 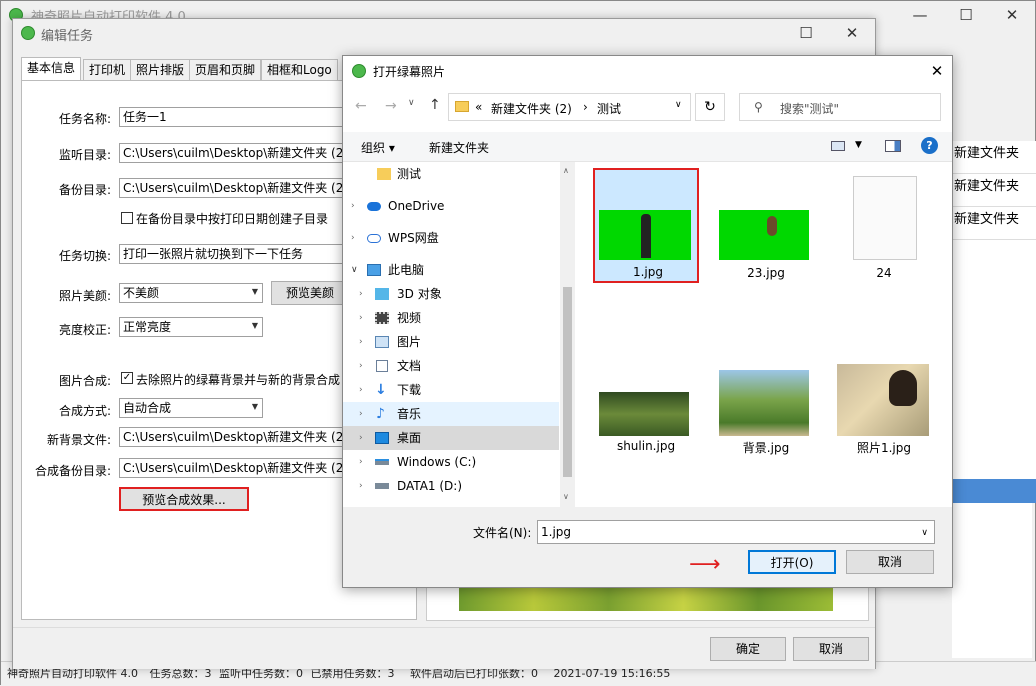 What do you see at coordinates (451, 206) in the screenshot?
I see `nav-item-onedrive: › OneDrive` at bounding box center [451, 206].